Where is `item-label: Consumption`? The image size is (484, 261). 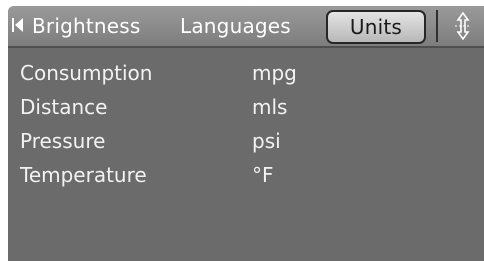
item-label: Consumption is located at coordinates (86, 73).